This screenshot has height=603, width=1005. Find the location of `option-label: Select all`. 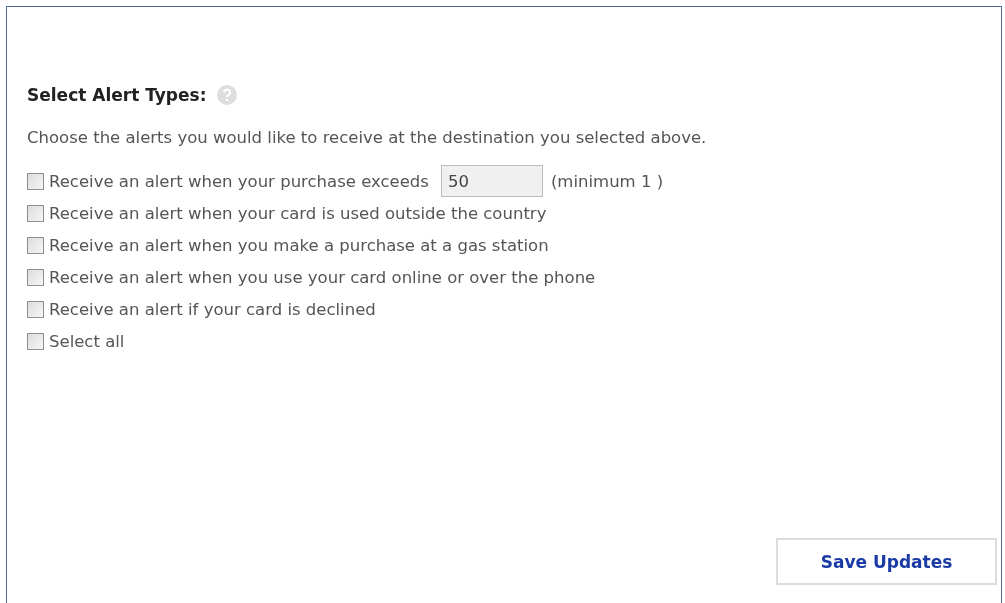

option-label: Select all is located at coordinates (87, 341).